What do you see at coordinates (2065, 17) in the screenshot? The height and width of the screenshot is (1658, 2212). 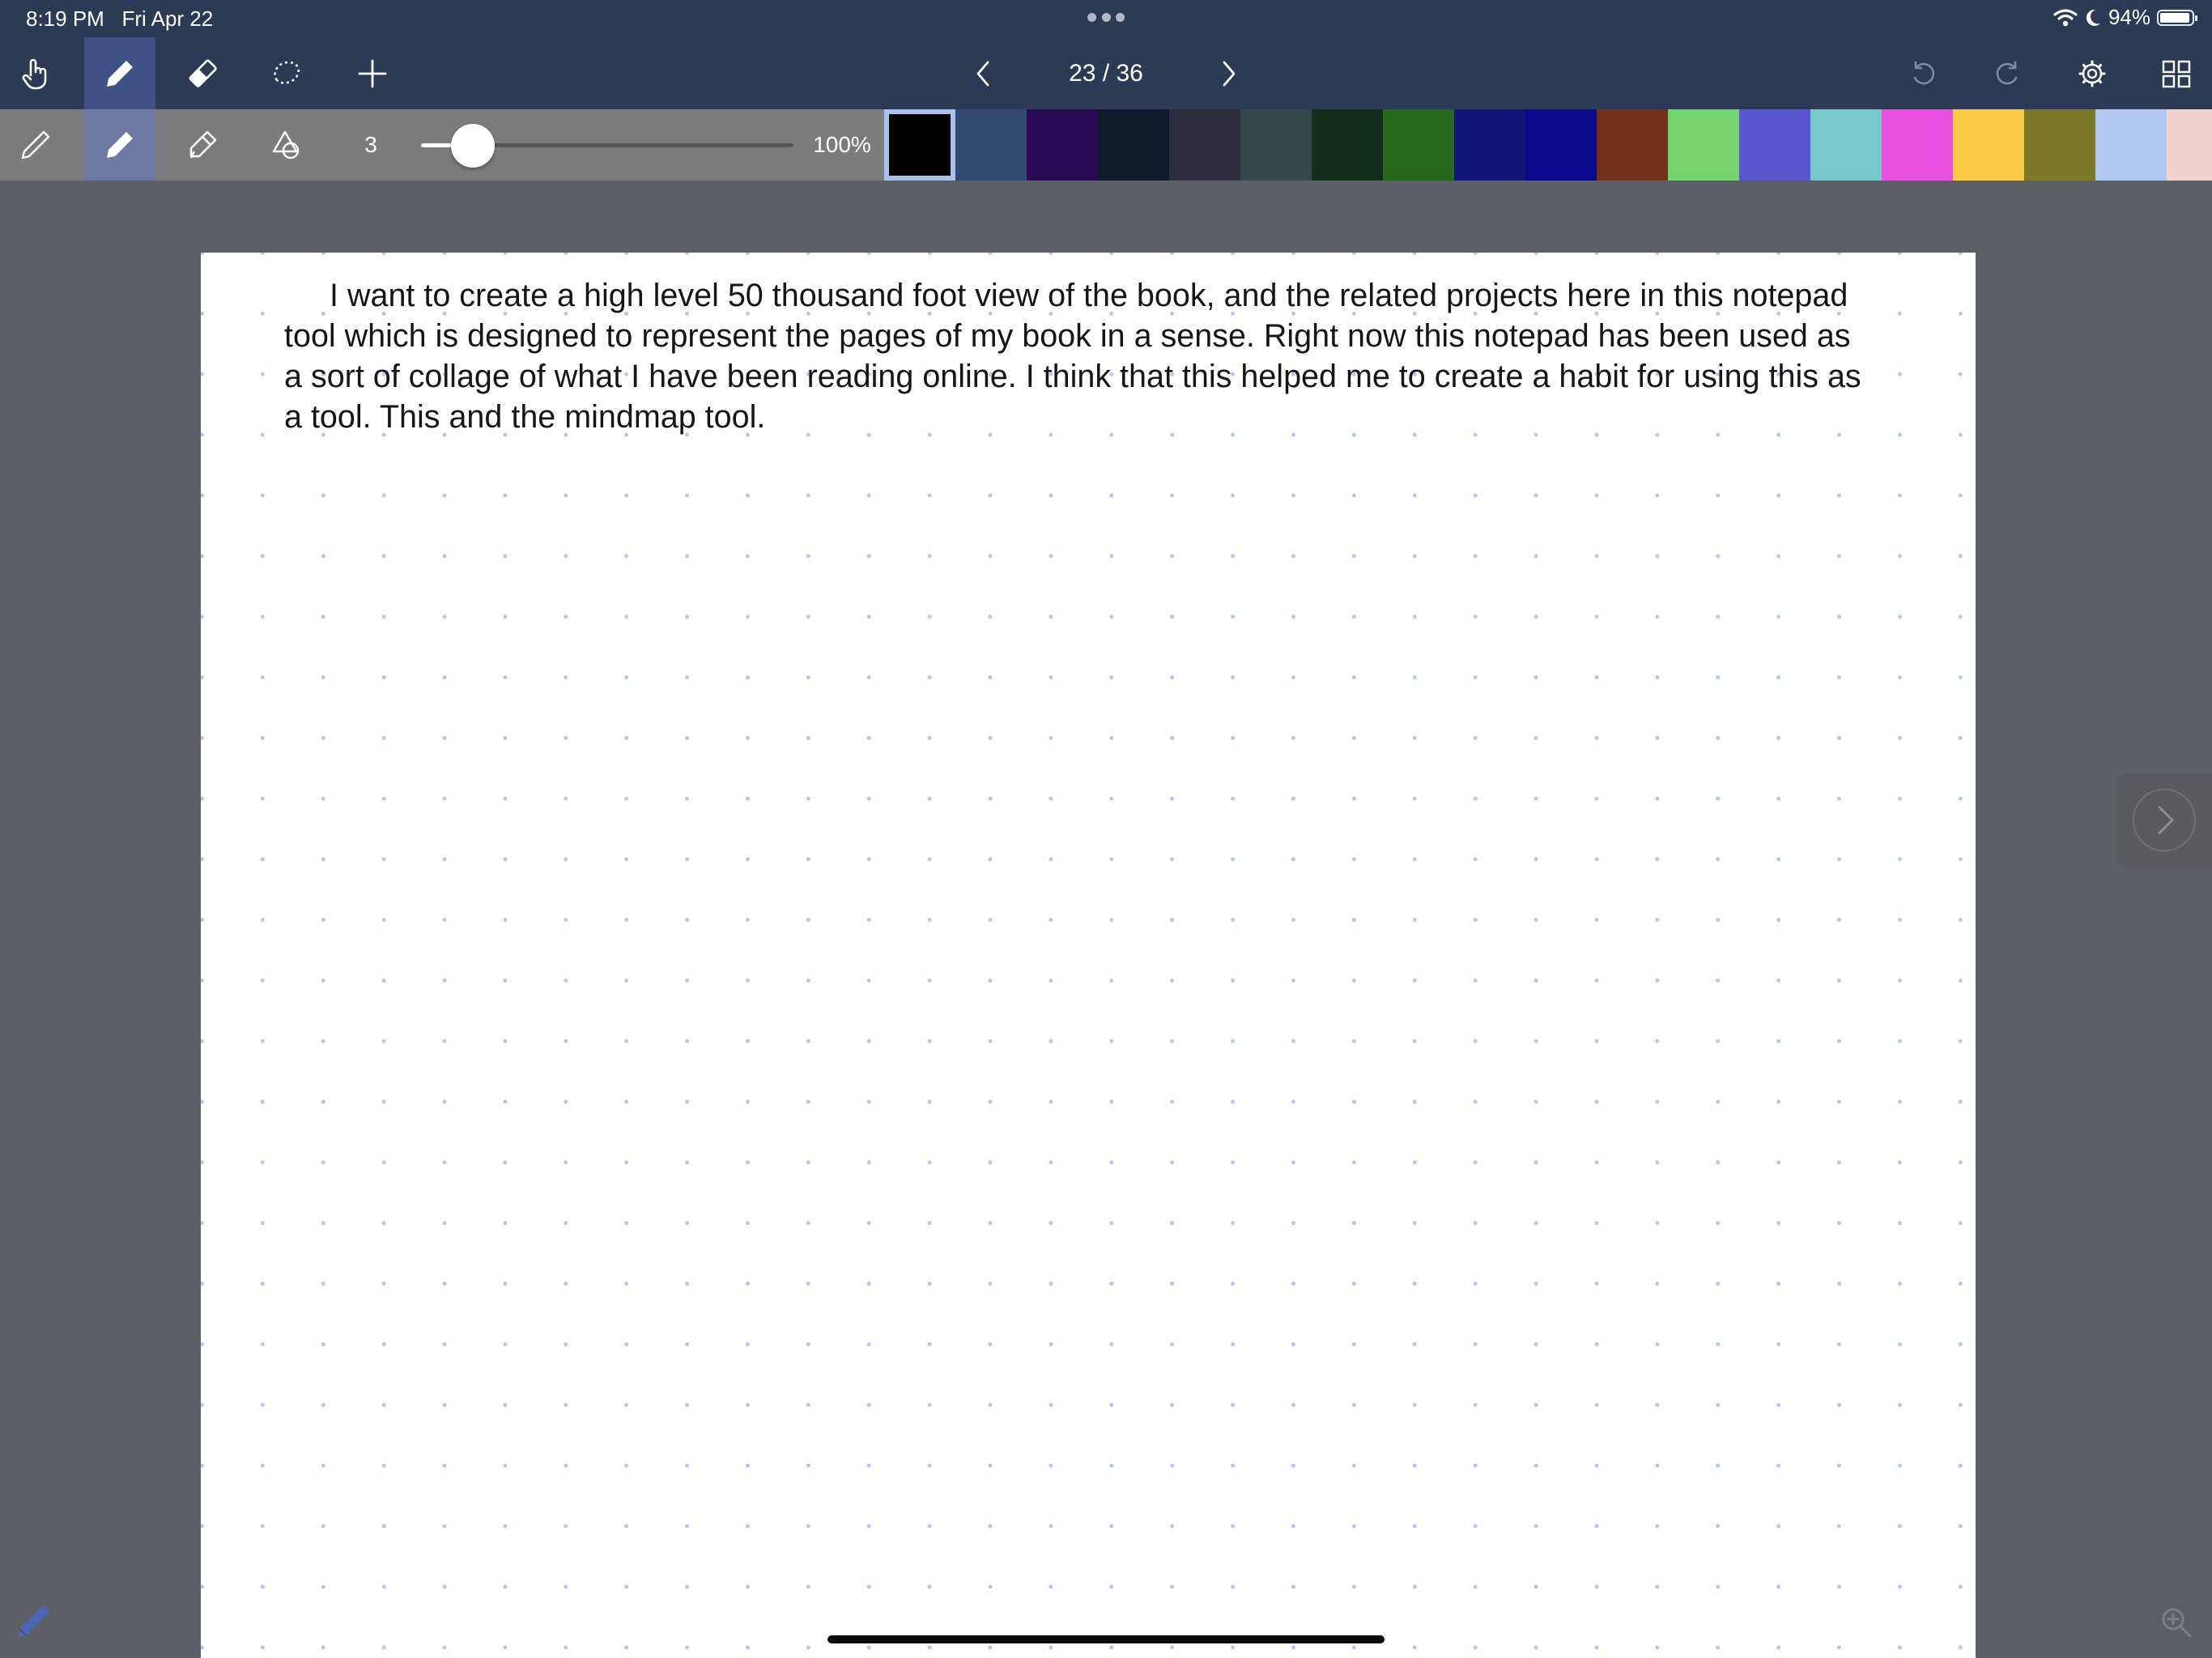 I see `wifi-icon` at bounding box center [2065, 17].